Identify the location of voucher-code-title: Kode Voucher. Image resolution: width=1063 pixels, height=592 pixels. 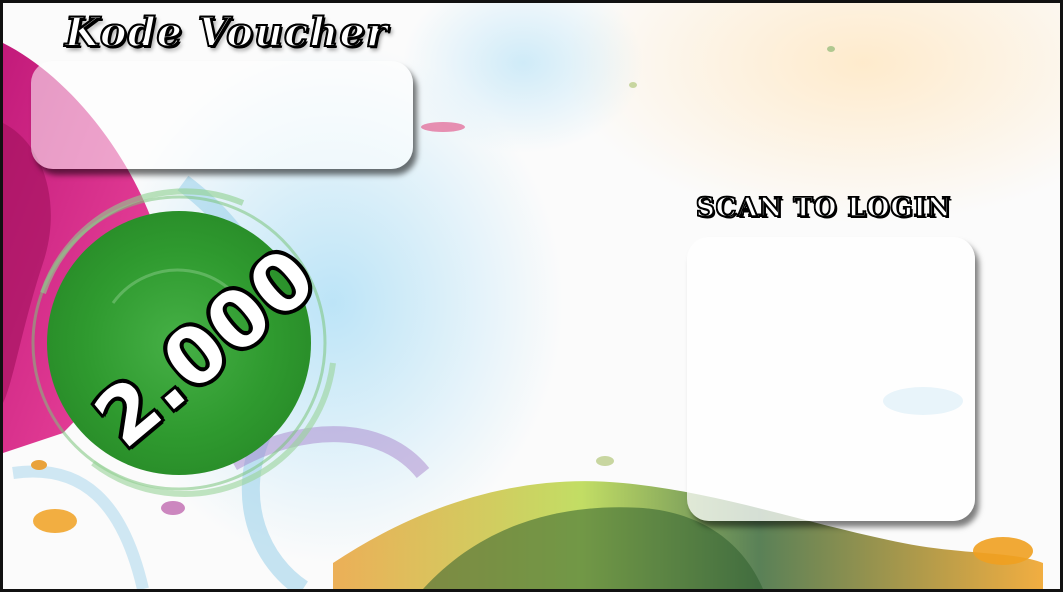
(226, 32).